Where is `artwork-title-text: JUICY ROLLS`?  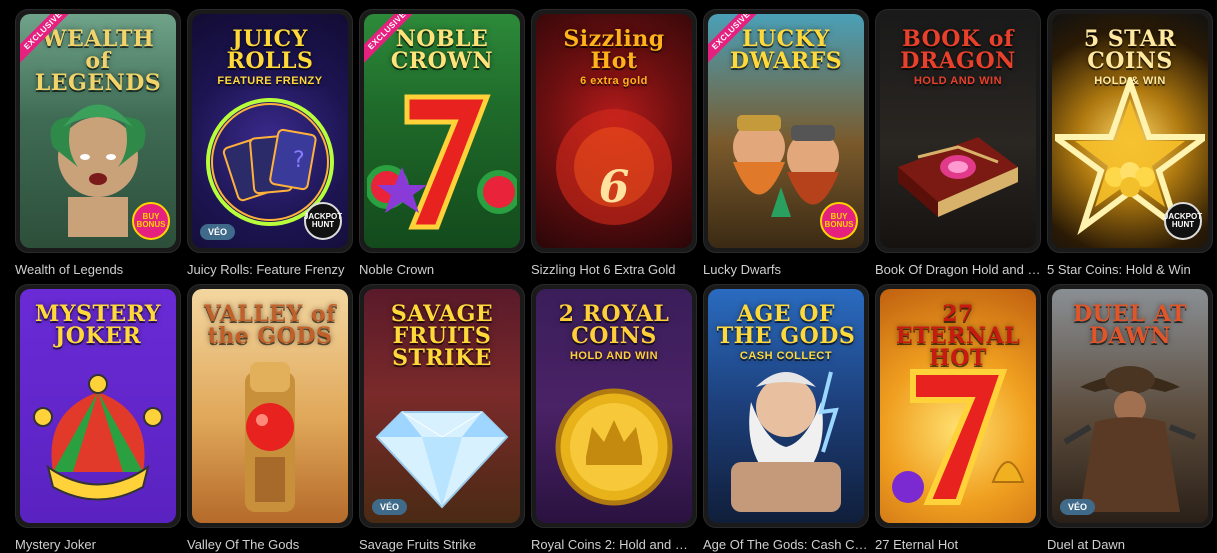 artwork-title-text: JUICY ROLLS is located at coordinates (270, 50).